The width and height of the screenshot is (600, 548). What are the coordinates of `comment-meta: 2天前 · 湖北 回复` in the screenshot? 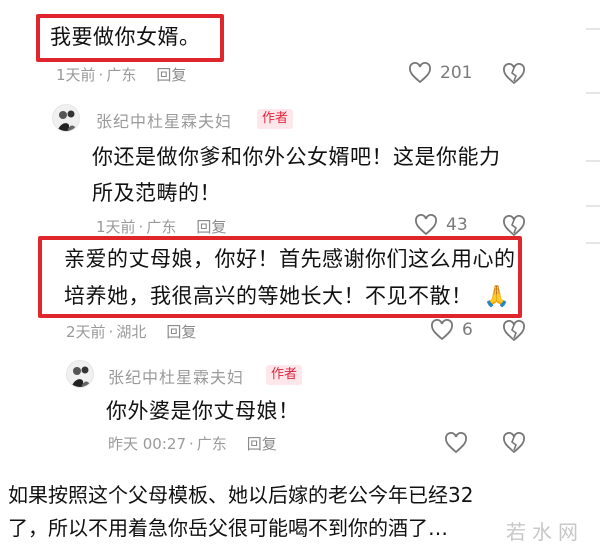 It's located at (131, 331).